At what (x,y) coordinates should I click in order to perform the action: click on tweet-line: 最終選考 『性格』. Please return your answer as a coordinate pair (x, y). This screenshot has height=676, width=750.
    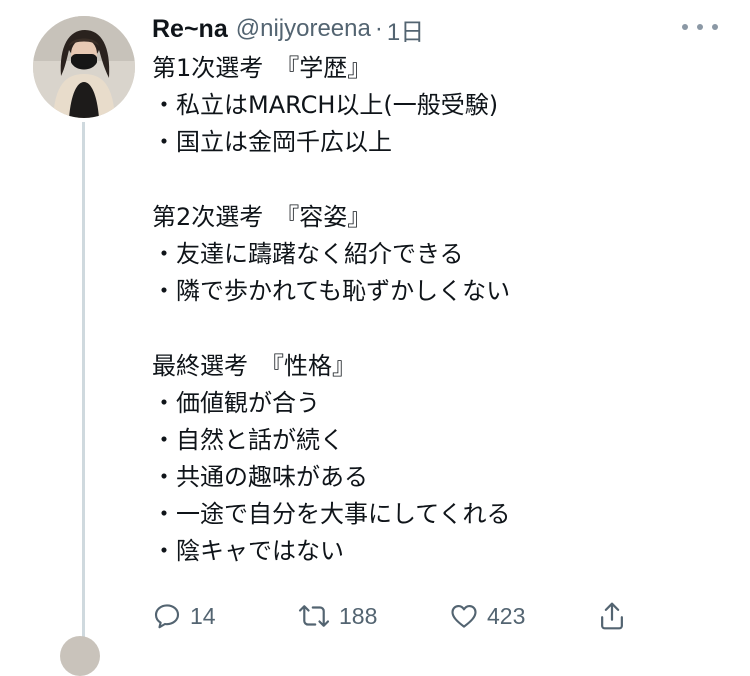
    Looking at the image, I should click on (254, 365).